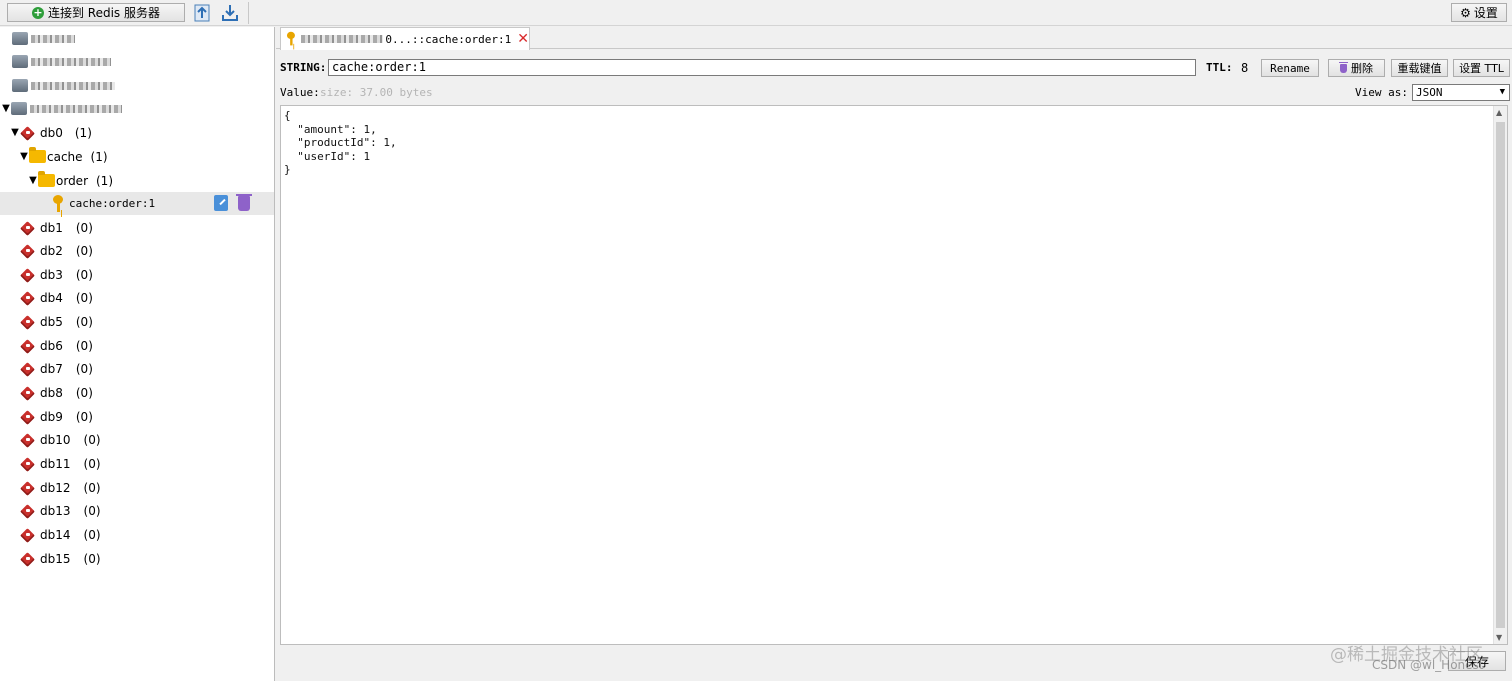 The width and height of the screenshot is (1512, 681). I want to click on tree-server-4: ▼, so click(137, 108).